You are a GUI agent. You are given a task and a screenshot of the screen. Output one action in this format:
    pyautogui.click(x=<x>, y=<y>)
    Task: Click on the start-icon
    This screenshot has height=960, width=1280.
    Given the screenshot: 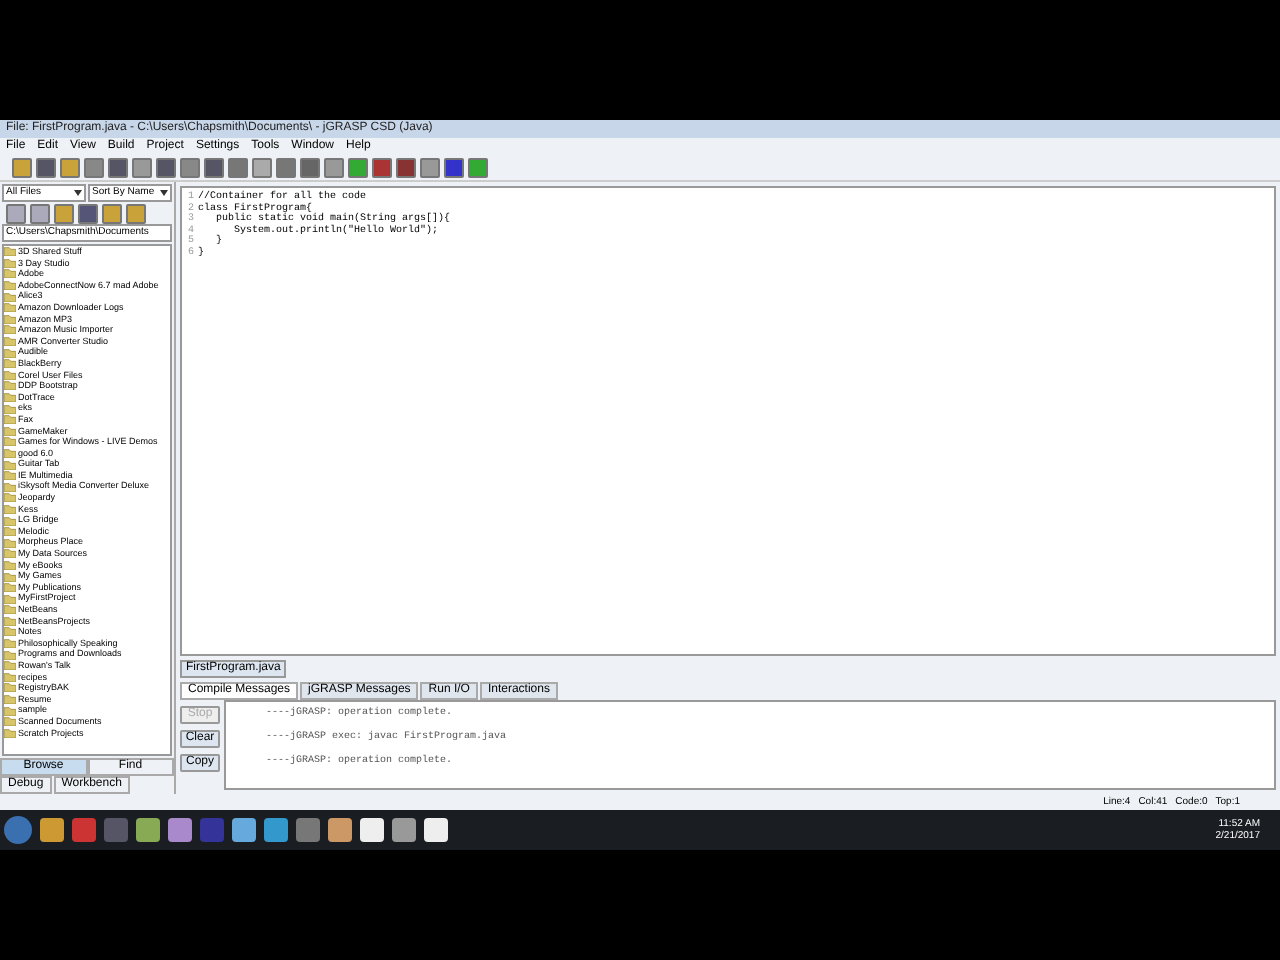 What is the action you would take?
    pyautogui.click(x=18, y=830)
    